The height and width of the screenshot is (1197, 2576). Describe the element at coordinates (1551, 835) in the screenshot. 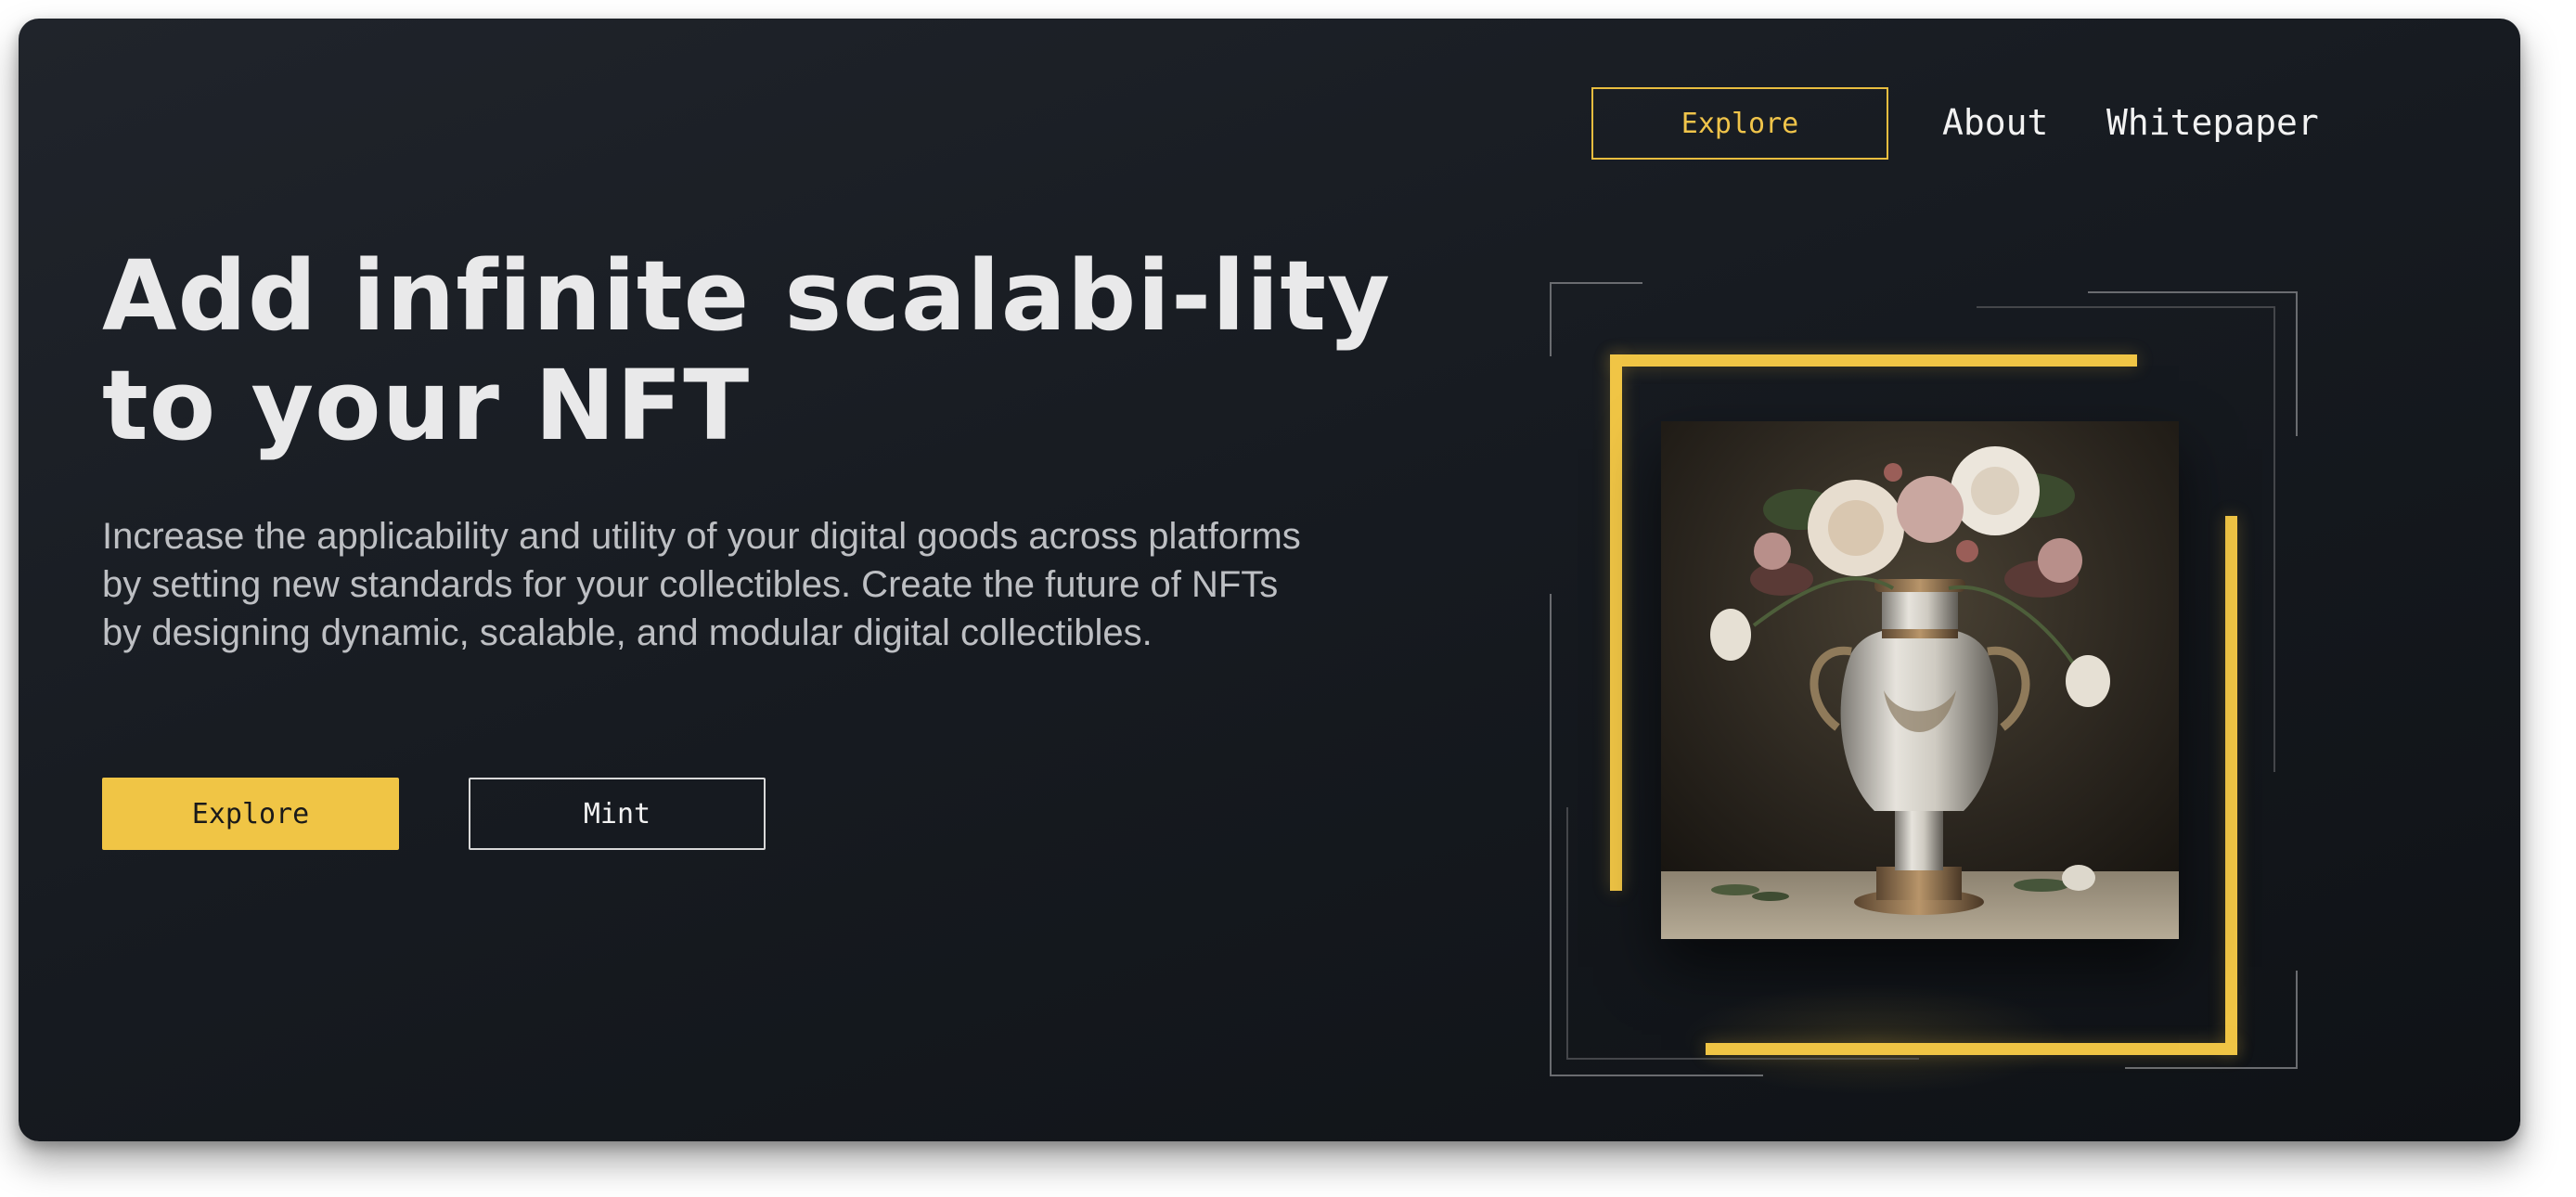

I see `frame-outer-left-bottom` at that location.